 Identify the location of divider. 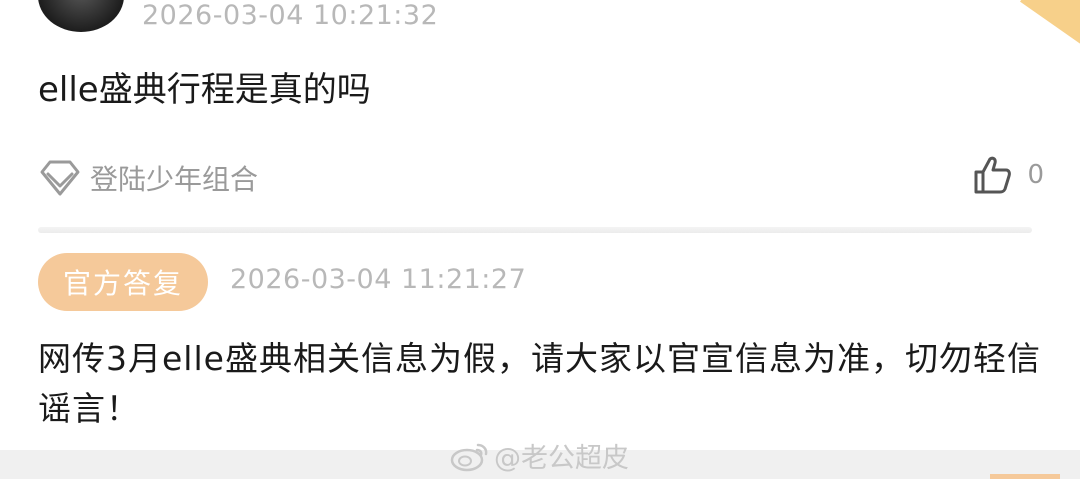
(535, 230).